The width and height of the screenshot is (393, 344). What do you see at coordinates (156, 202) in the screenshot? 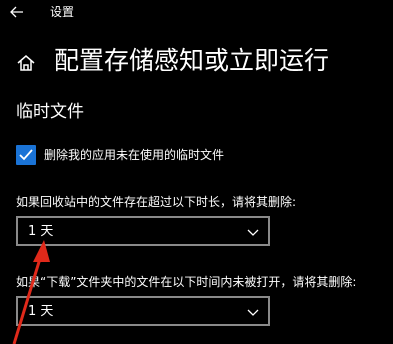
I see `recycle-bin-label: 如果回收站中的文件存在超过以下时长，请将其删除:` at bounding box center [156, 202].